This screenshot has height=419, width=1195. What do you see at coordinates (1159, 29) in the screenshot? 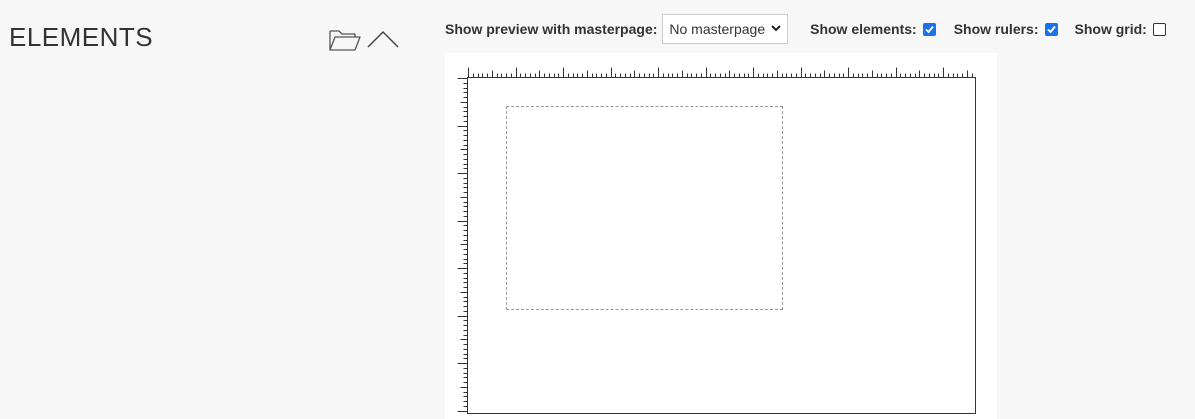
I see `show-grid-checkbox` at bounding box center [1159, 29].